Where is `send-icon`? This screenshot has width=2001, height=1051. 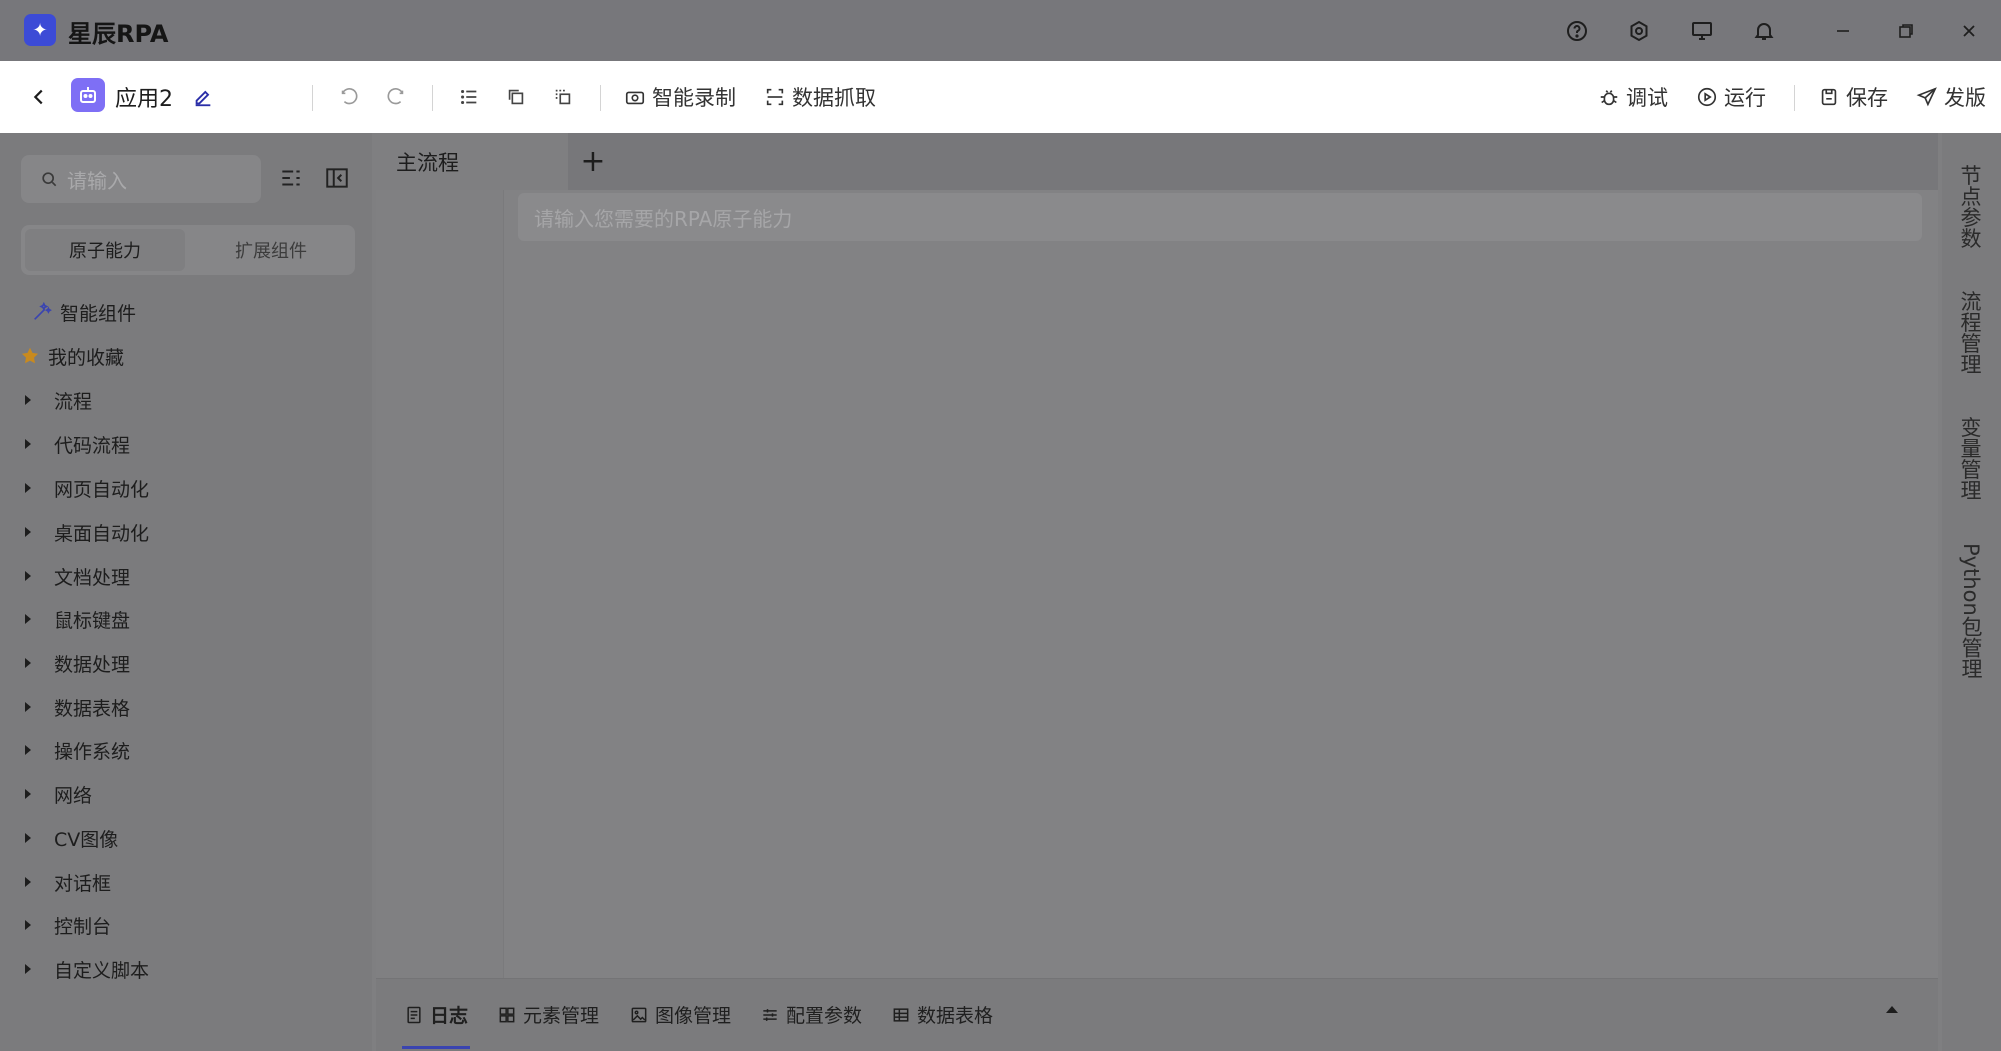 send-icon is located at coordinates (1926, 97).